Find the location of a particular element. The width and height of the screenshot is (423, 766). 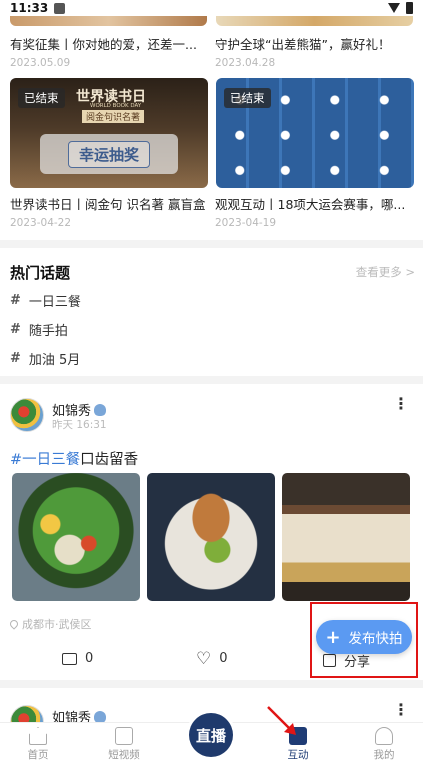

red-arrow-annotation is located at coordinates (281, 720).